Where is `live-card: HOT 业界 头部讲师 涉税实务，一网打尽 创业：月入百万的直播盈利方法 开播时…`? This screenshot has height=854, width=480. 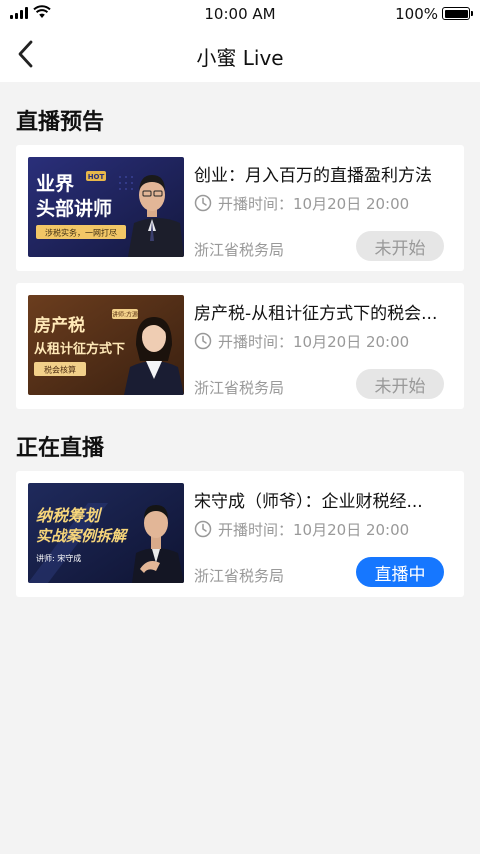
live-card: HOT 业界 头部讲师 涉税实务，一网打尽 创业：月入百万的直播盈利方法 开播时… is located at coordinates (240, 208).